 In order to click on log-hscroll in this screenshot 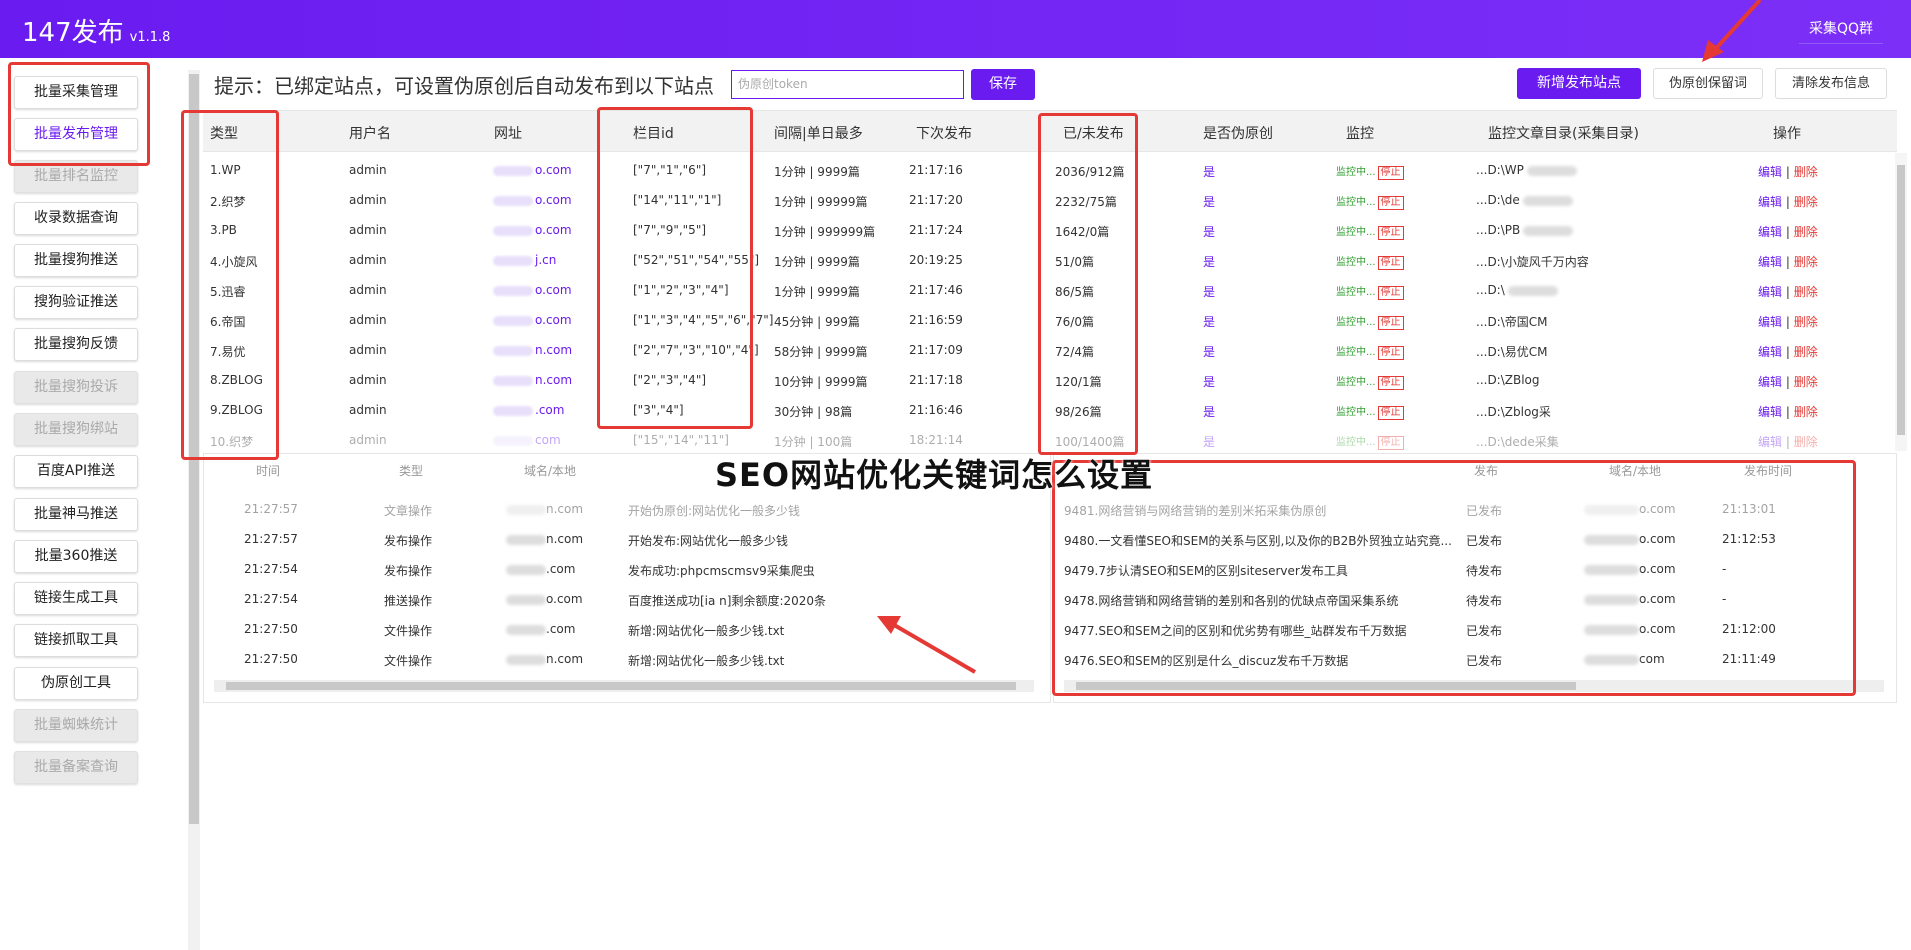, I will do `click(624, 686)`.